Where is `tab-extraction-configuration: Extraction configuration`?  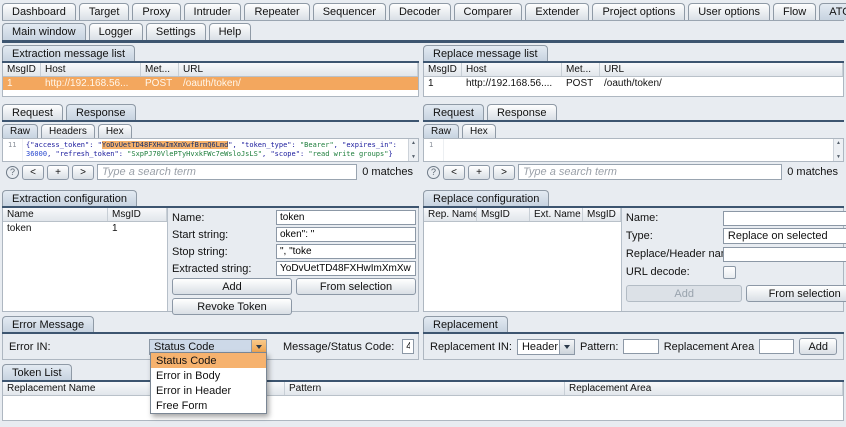 tab-extraction-configuration: Extraction configuration is located at coordinates (69, 198).